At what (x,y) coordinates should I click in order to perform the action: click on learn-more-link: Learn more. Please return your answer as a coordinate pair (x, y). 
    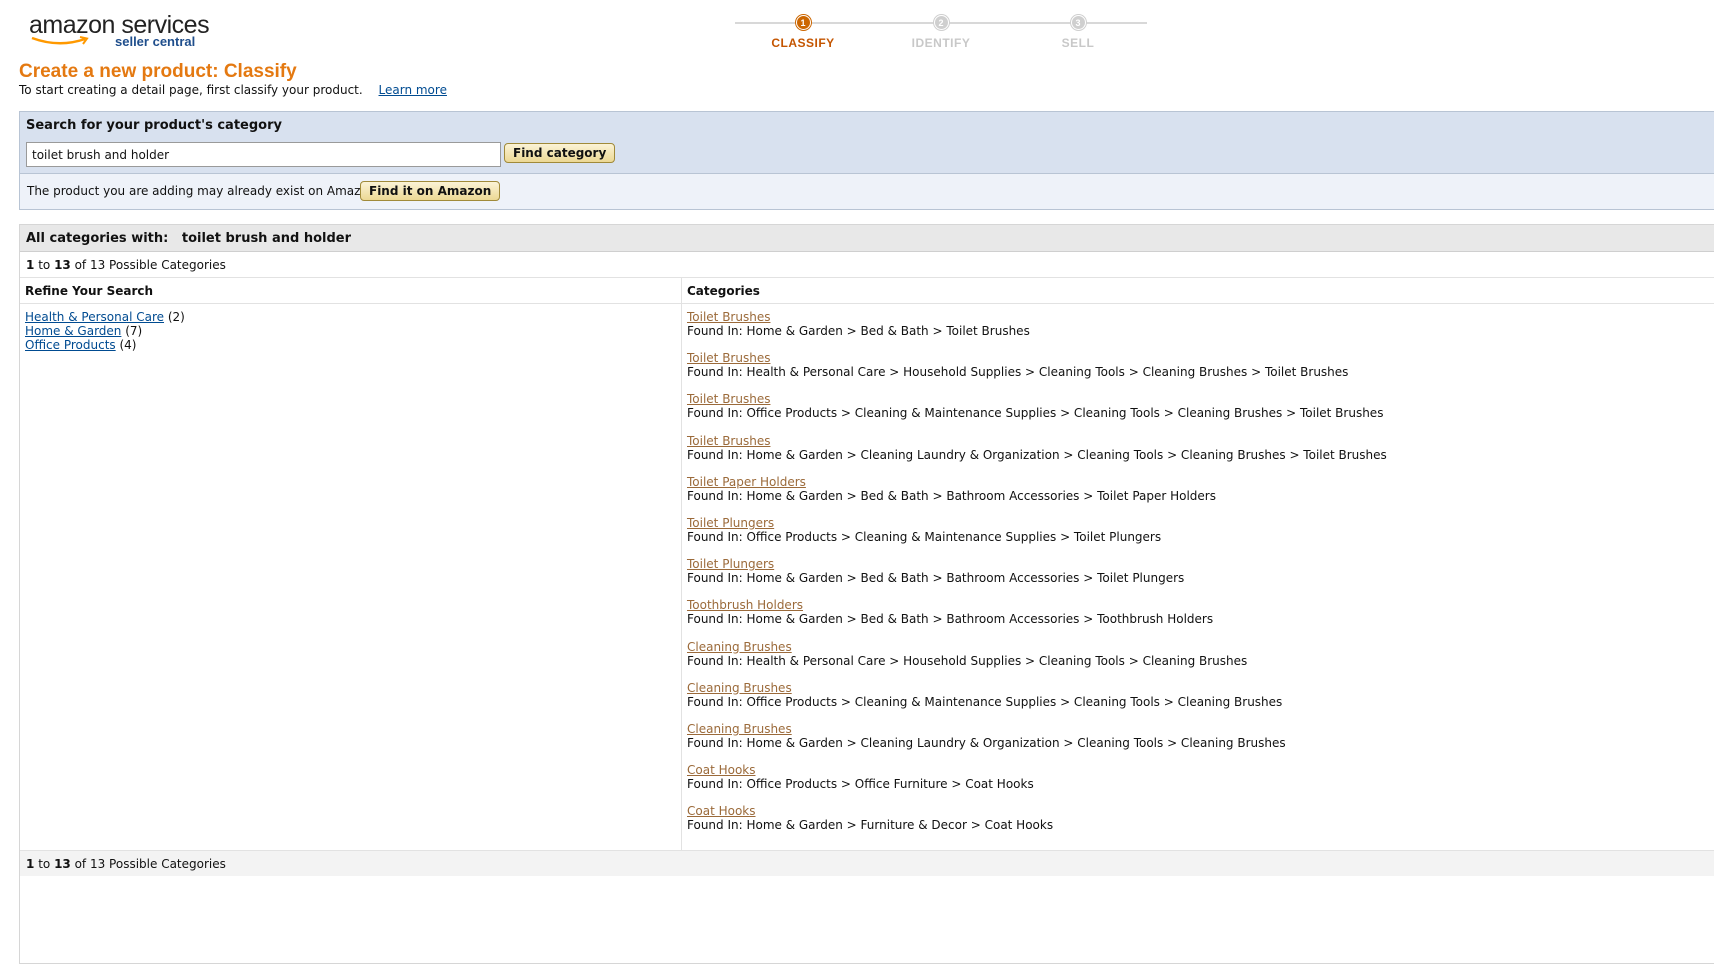
    Looking at the image, I should click on (413, 90).